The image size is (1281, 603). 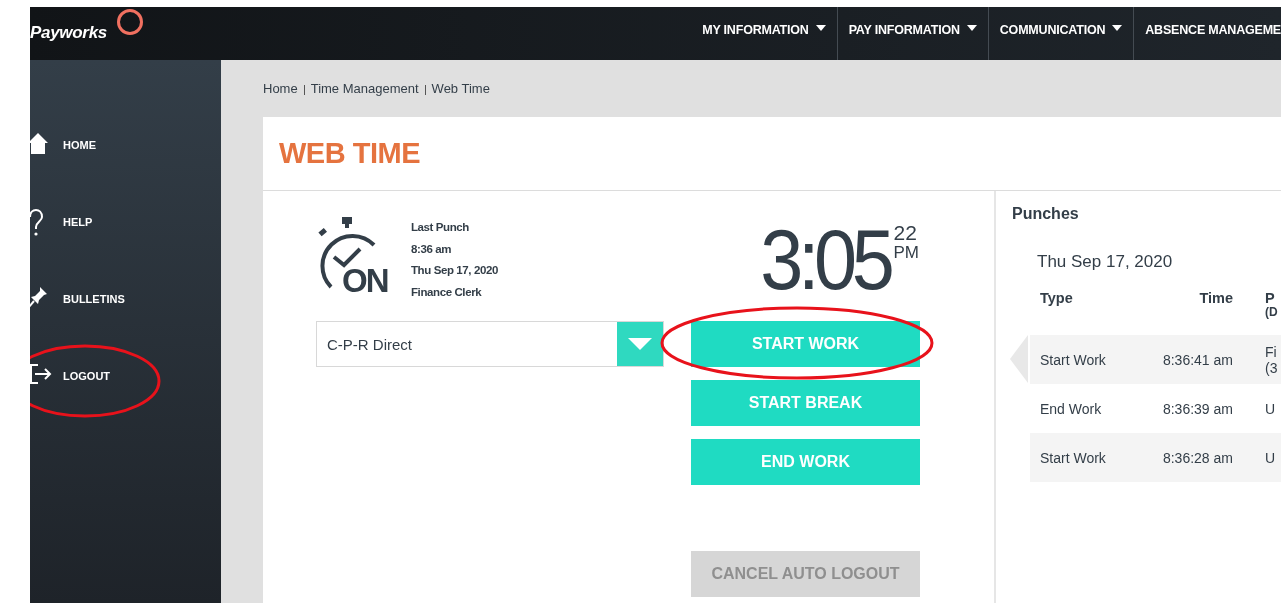 I want to click on column-header: Type, so click(x=1056, y=299).